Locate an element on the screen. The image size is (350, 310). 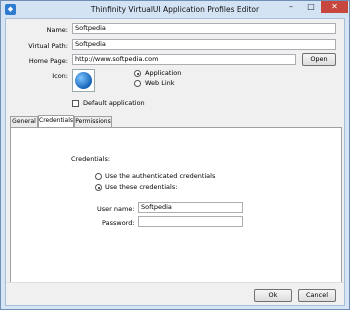
application-radio is located at coordinates (137, 73).